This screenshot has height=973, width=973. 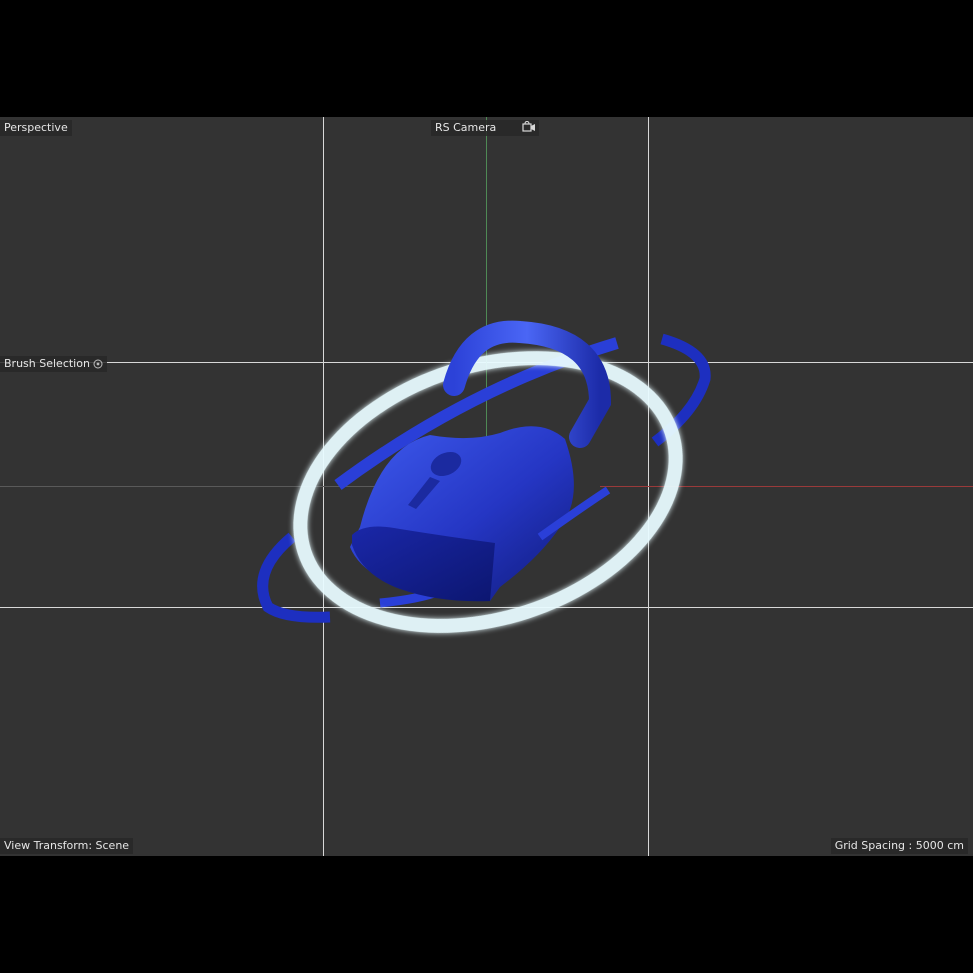 I want to click on top-letterbox, so click(x=486, y=58).